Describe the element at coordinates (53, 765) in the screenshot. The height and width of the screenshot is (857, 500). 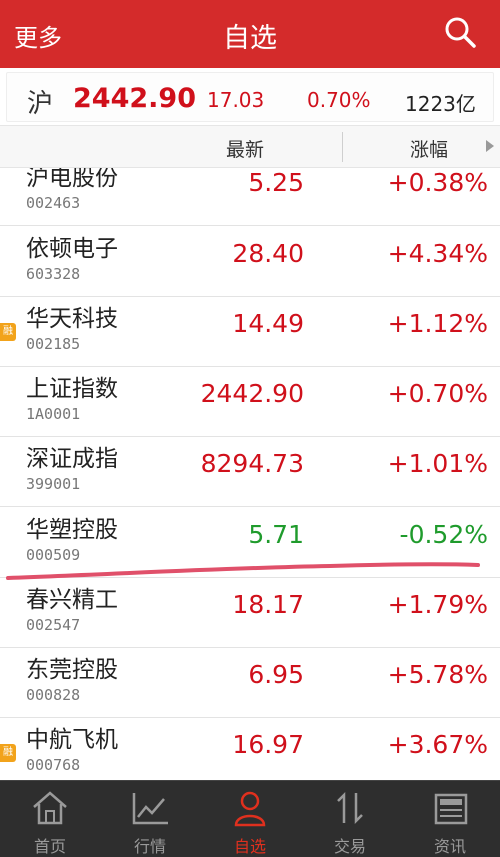
I see `stock-code: 000768` at that location.